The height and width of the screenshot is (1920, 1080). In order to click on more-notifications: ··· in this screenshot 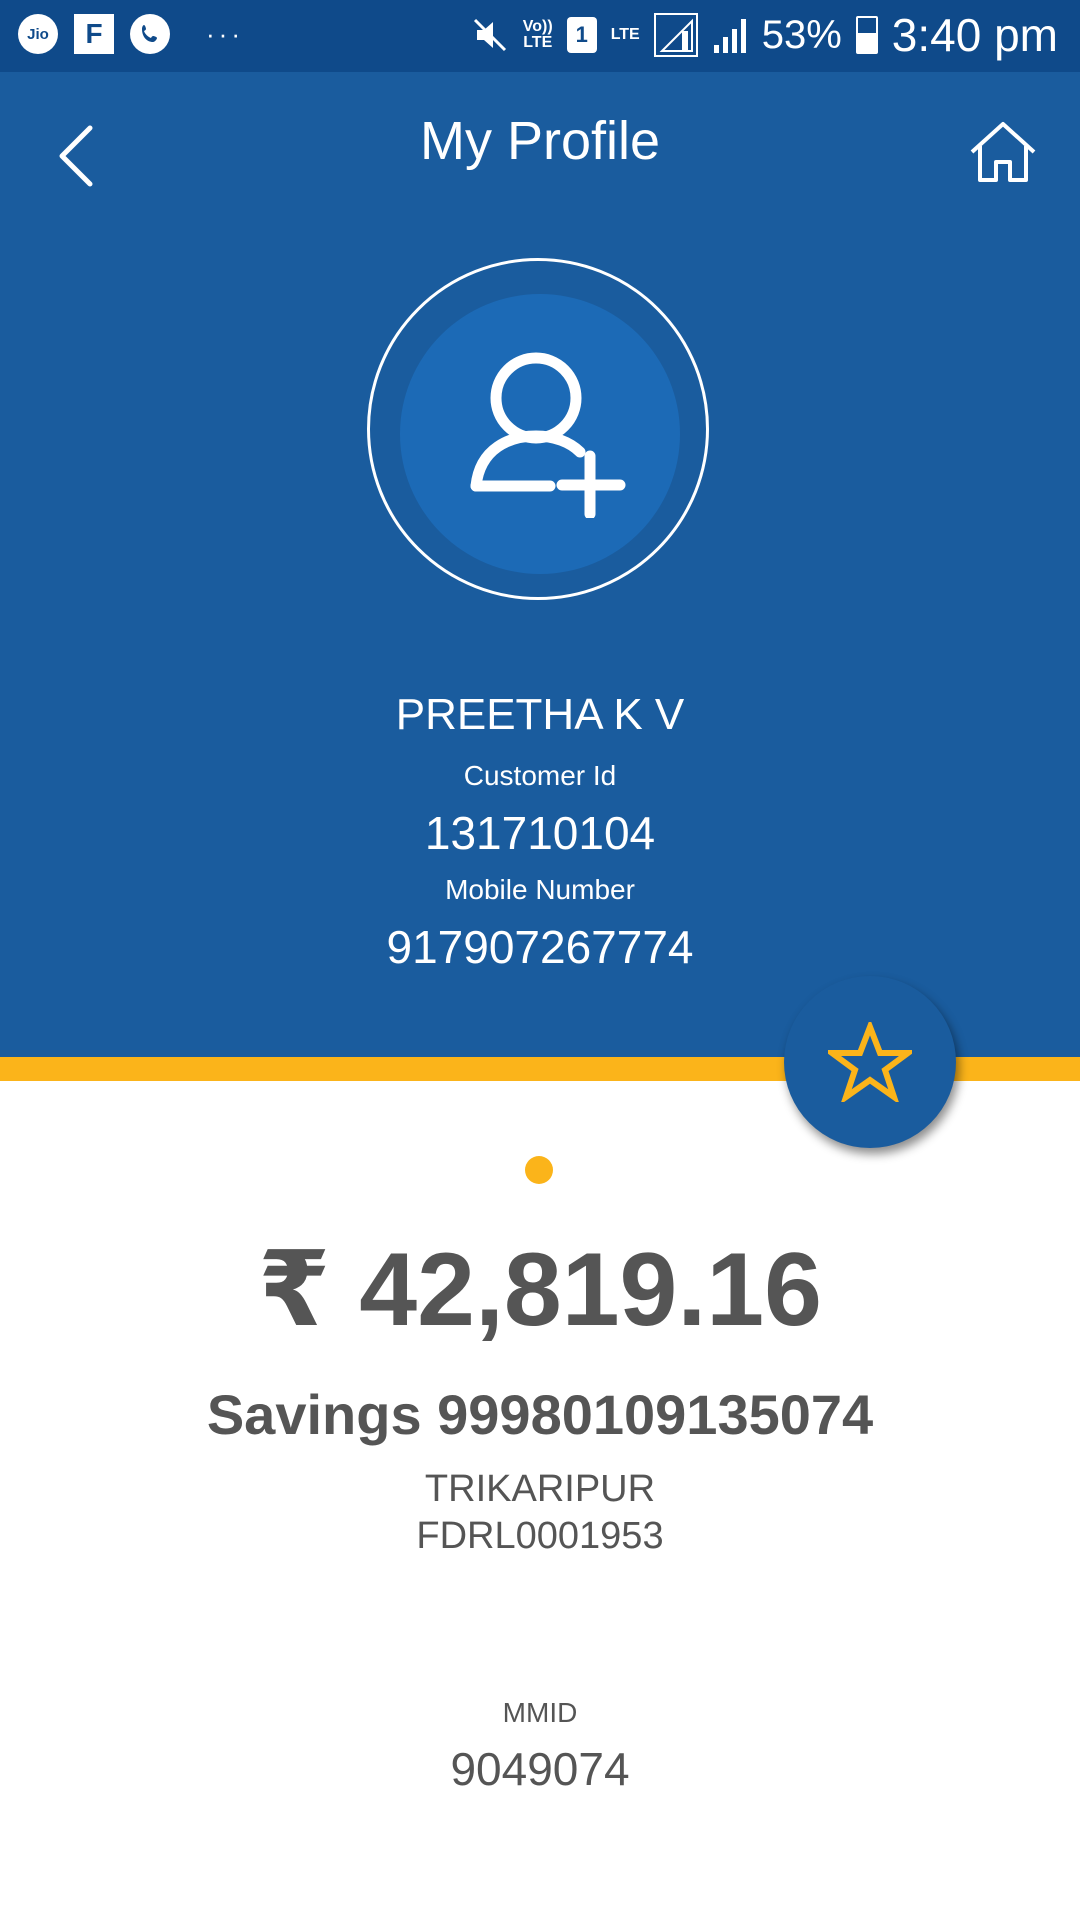, I will do `click(225, 33)`.